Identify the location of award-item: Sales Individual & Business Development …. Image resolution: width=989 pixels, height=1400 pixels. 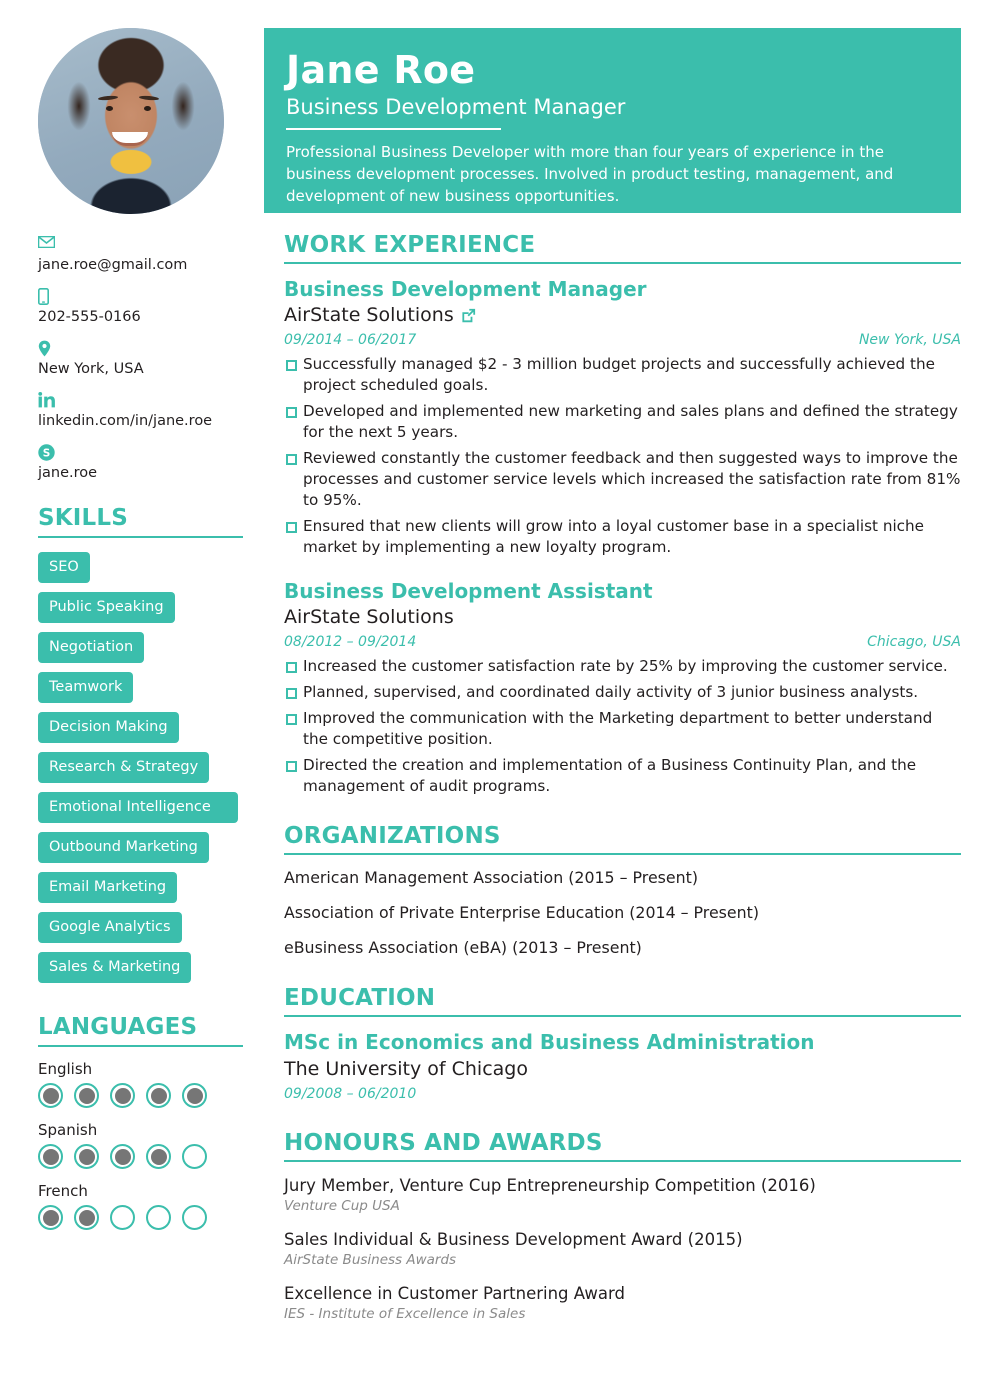
(622, 1249).